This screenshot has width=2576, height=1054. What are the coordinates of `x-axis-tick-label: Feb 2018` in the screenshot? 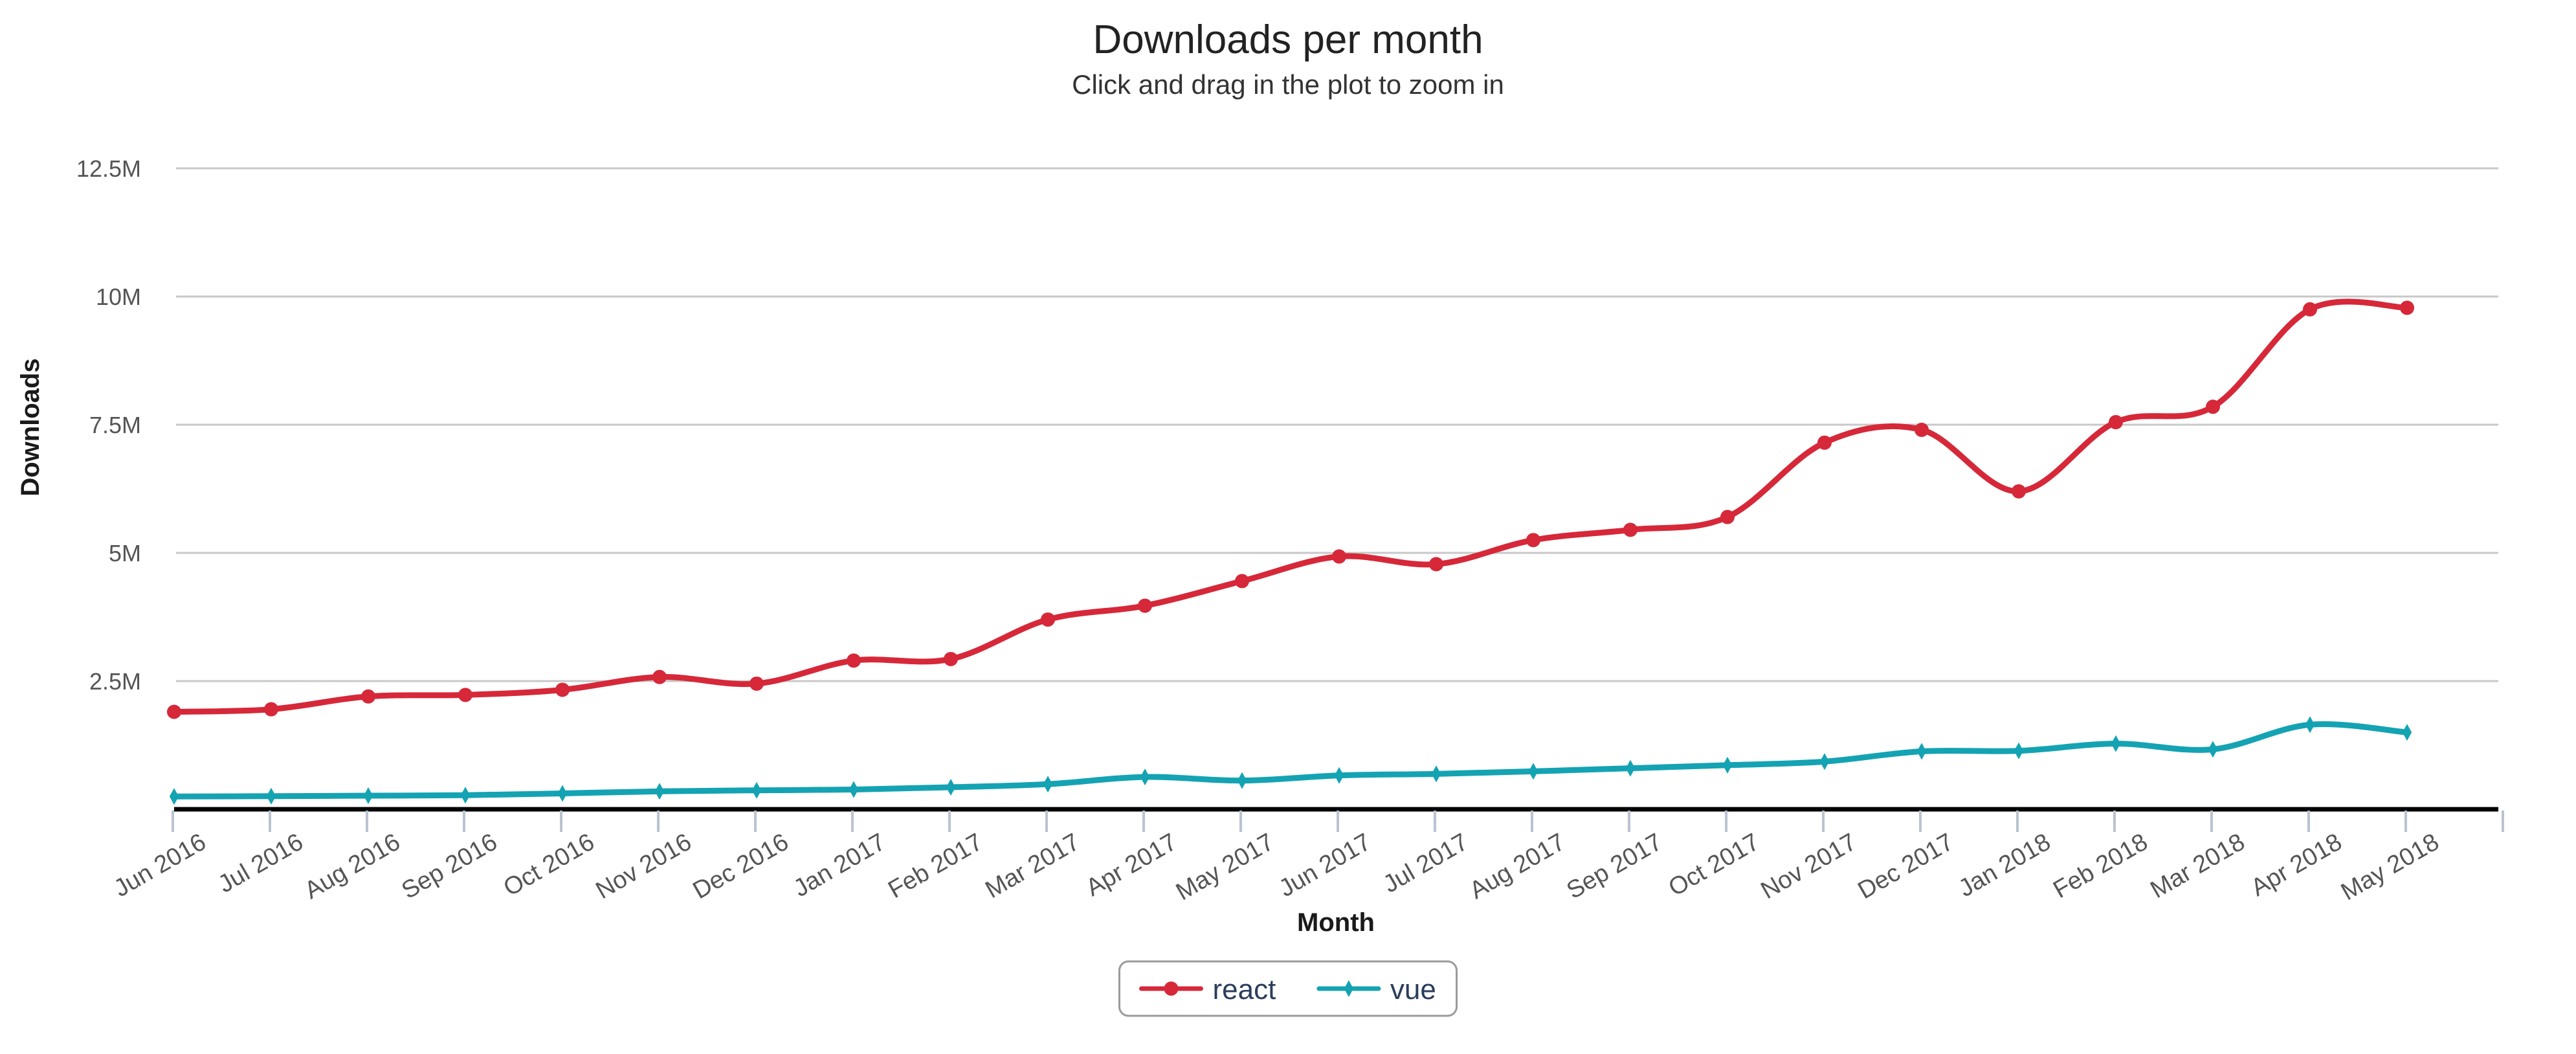 It's located at (2100, 866).